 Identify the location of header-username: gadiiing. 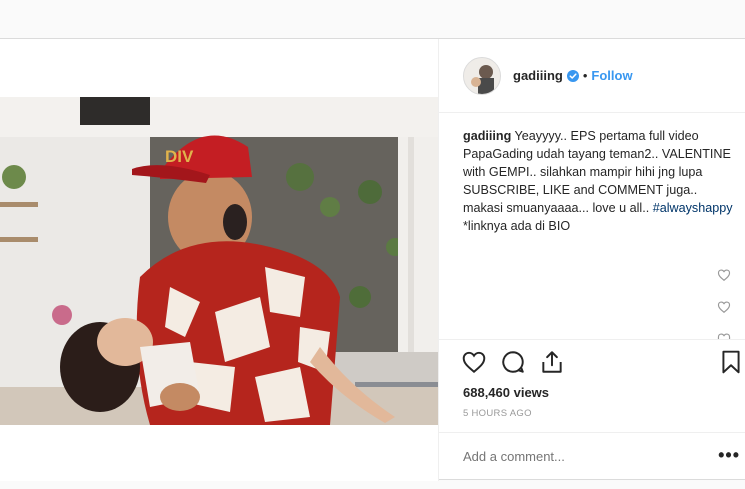
(538, 75).